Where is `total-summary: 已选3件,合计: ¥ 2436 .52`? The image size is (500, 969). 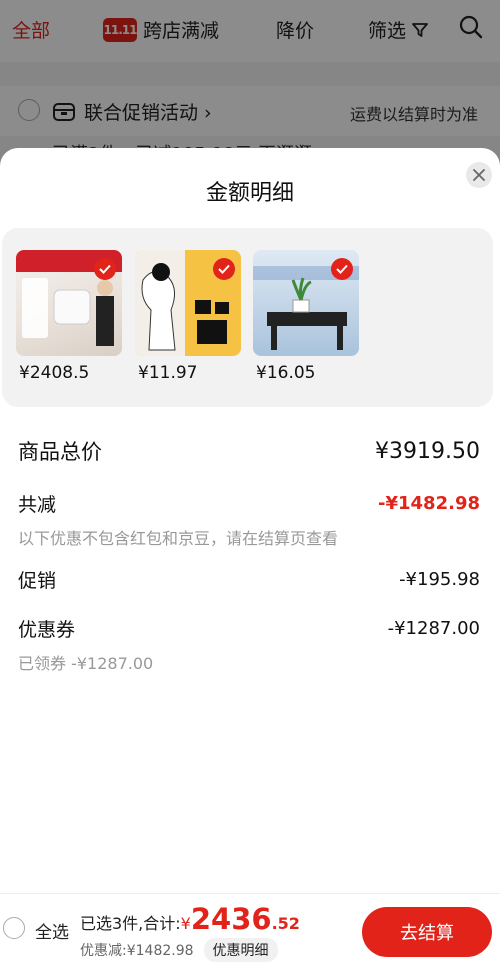
total-summary: 已选3件,合计: ¥ 2436 .52 is located at coordinates (190, 919).